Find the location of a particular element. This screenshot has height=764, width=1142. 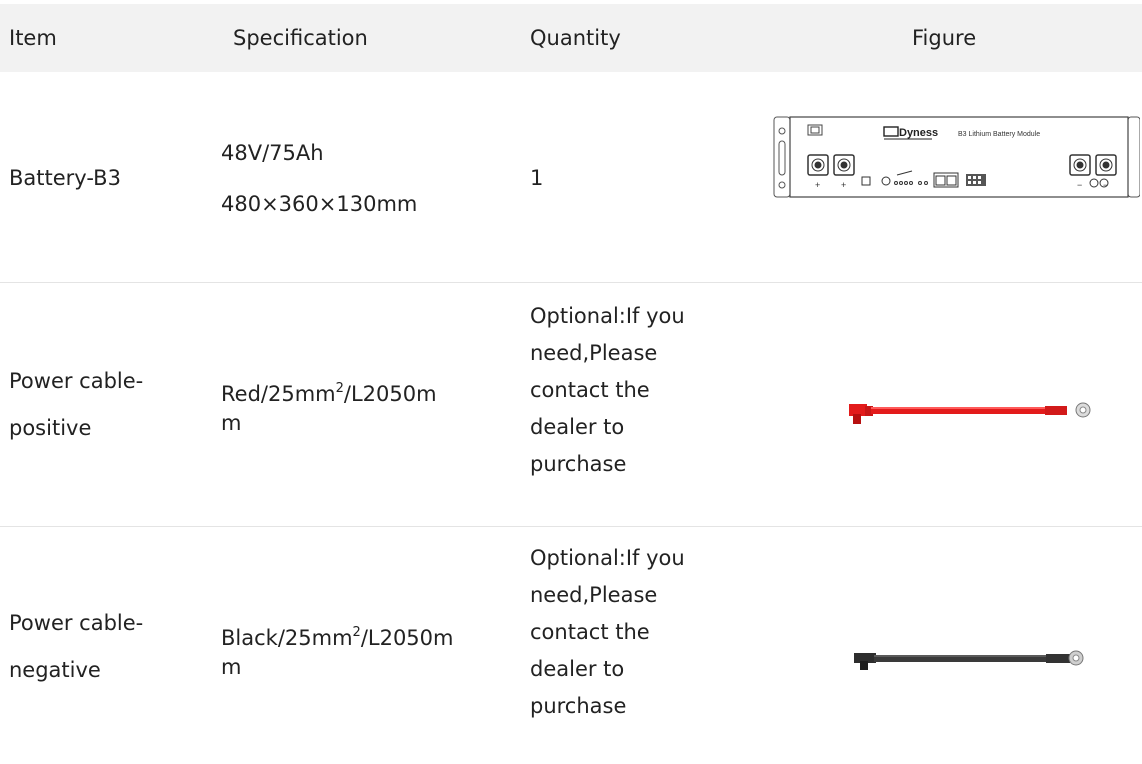

positive-cable-figure is located at coordinates (970, 413).